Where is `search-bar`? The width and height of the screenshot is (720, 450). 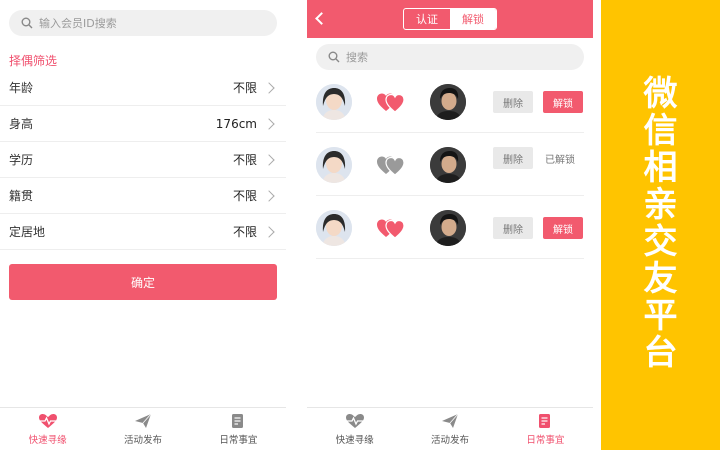
search-bar is located at coordinates (450, 57).